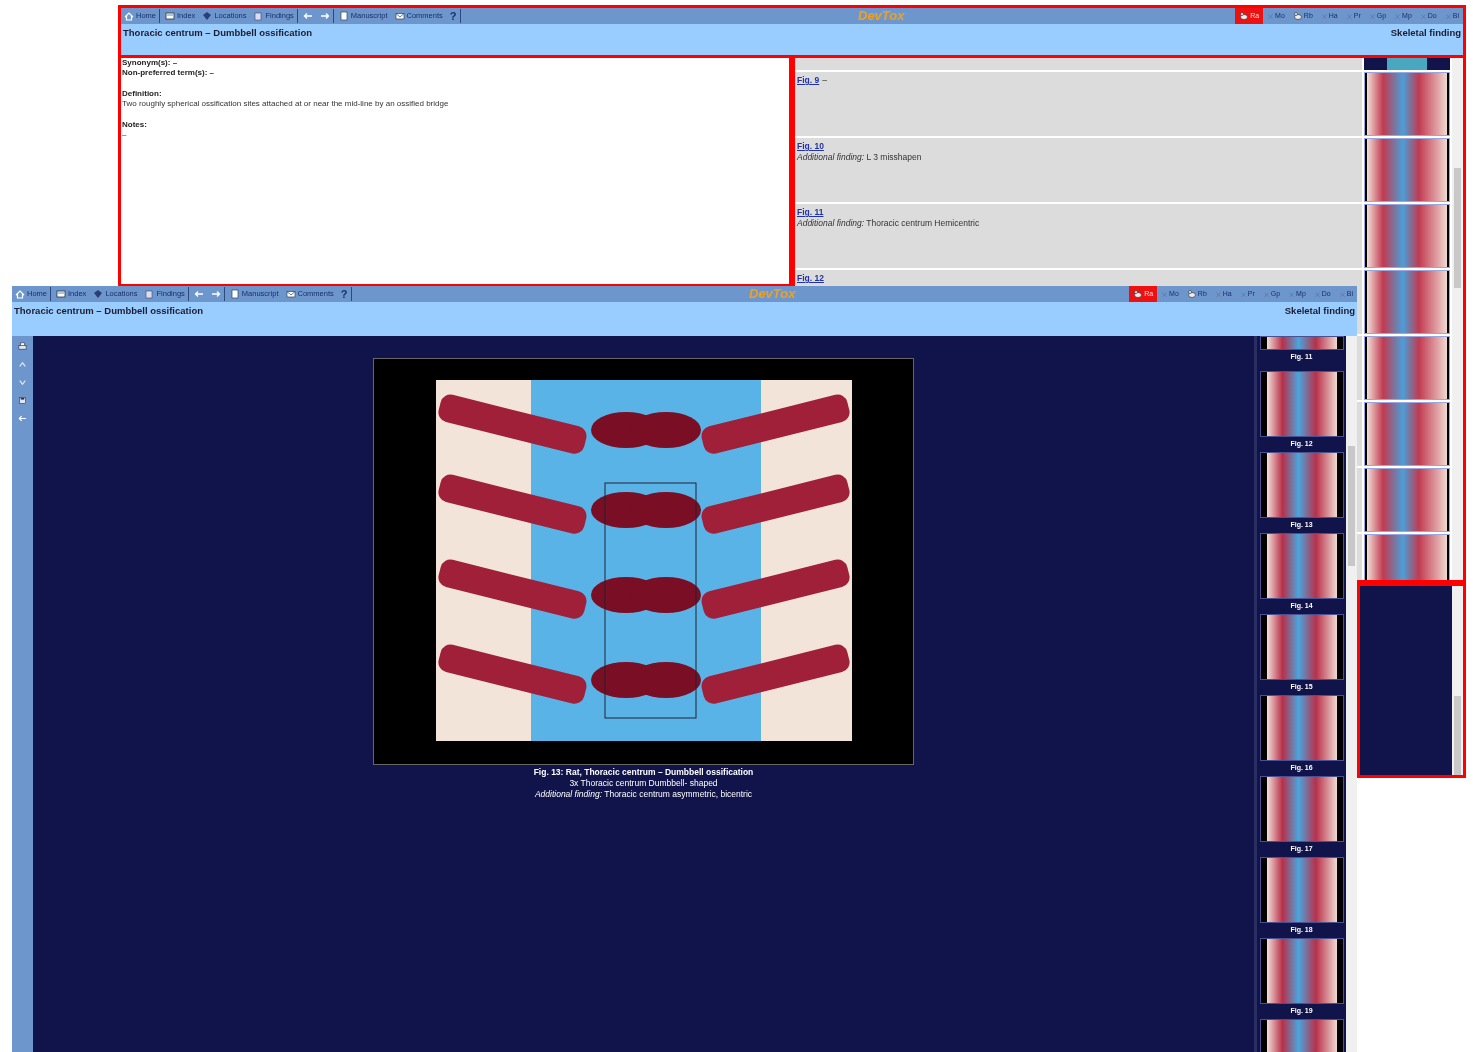 The height and width of the screenshot is (1052, 1473). What do you see at coordinates (22, 364) in the screenshot?
I see `up-chevron-icon` at bounding box center [22, 364].